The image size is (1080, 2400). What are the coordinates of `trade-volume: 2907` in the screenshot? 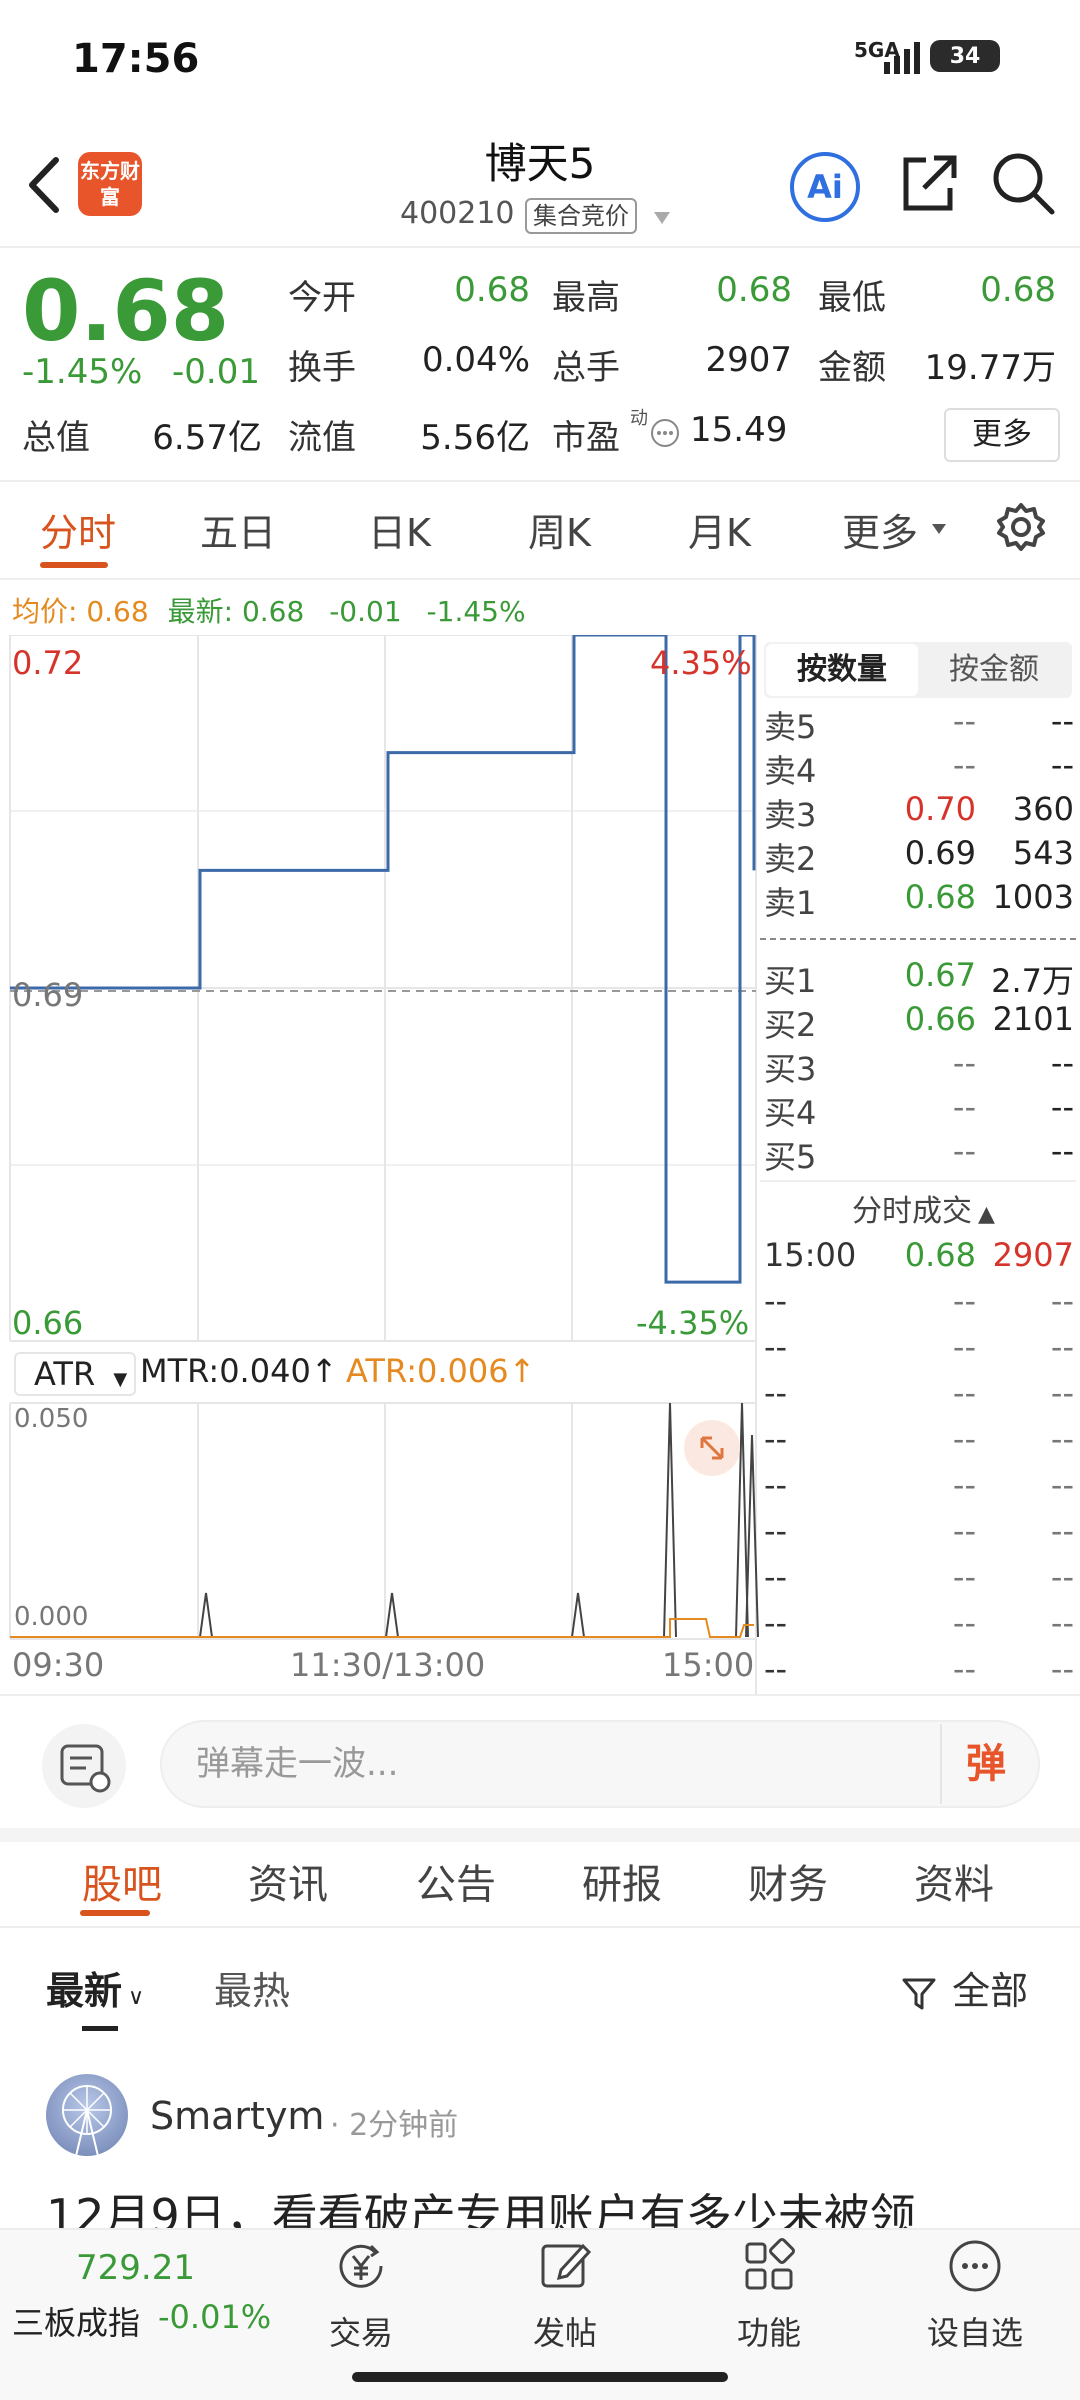 It's located at (1033, 1255).